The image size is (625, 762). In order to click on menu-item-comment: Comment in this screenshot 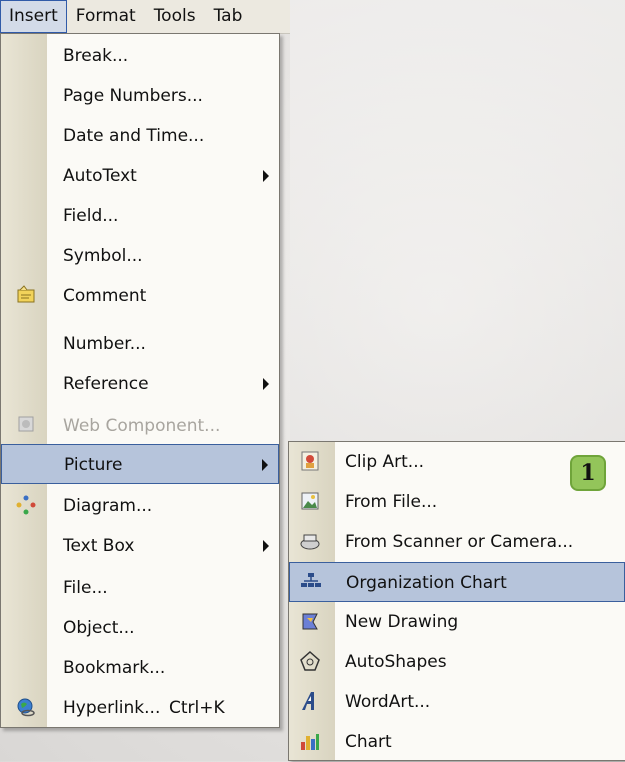, I will do `click(140, 296)`.